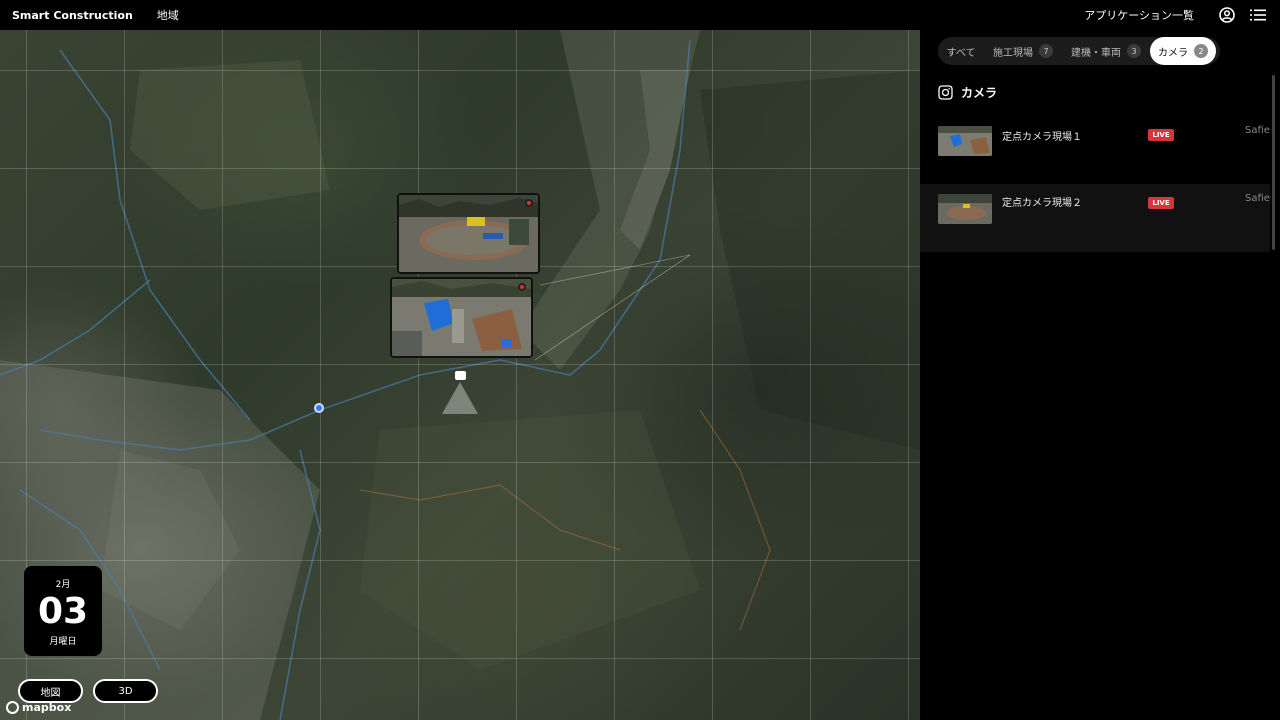  Describe the element at coordinates (63, 585) in the screenshot. I see `date-month: 2月` at that location.